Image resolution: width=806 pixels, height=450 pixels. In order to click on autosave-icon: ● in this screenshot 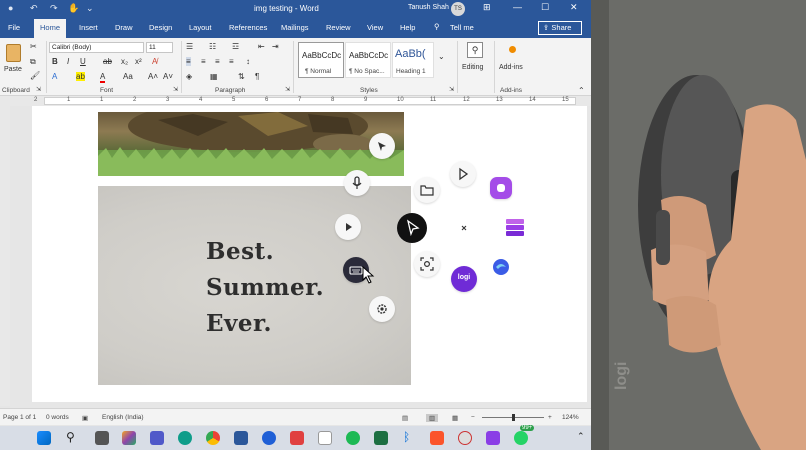, I will do `click(10, 8)`.